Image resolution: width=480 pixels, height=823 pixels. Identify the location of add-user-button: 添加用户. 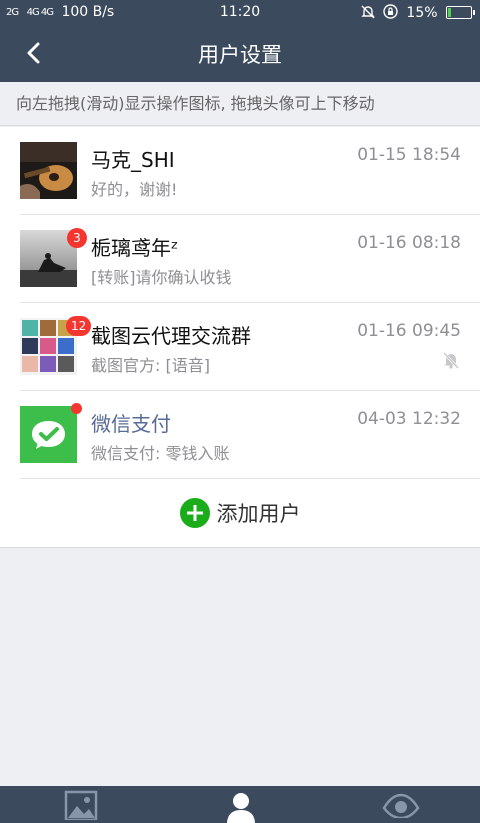
(240, 513).